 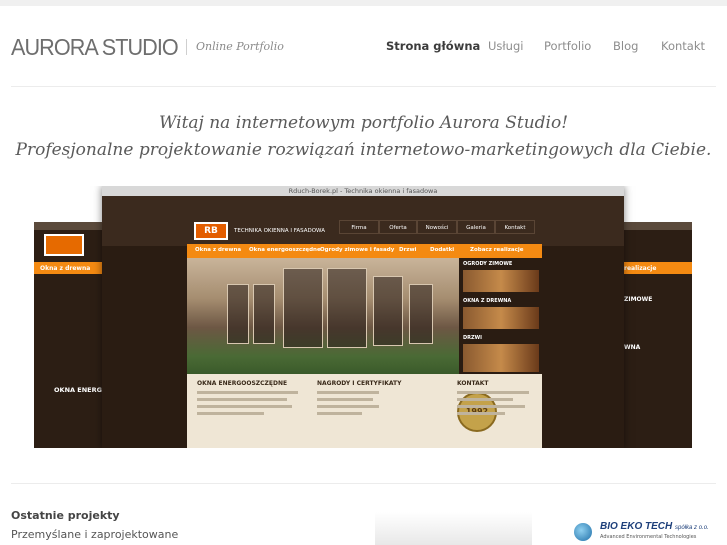 What do you see at coordinates (279, 231) in the screenshot?
I see `preview-site-tagline: TECHNIKA OKIENNA I FASADOWA` at bounding box center [279, 231].